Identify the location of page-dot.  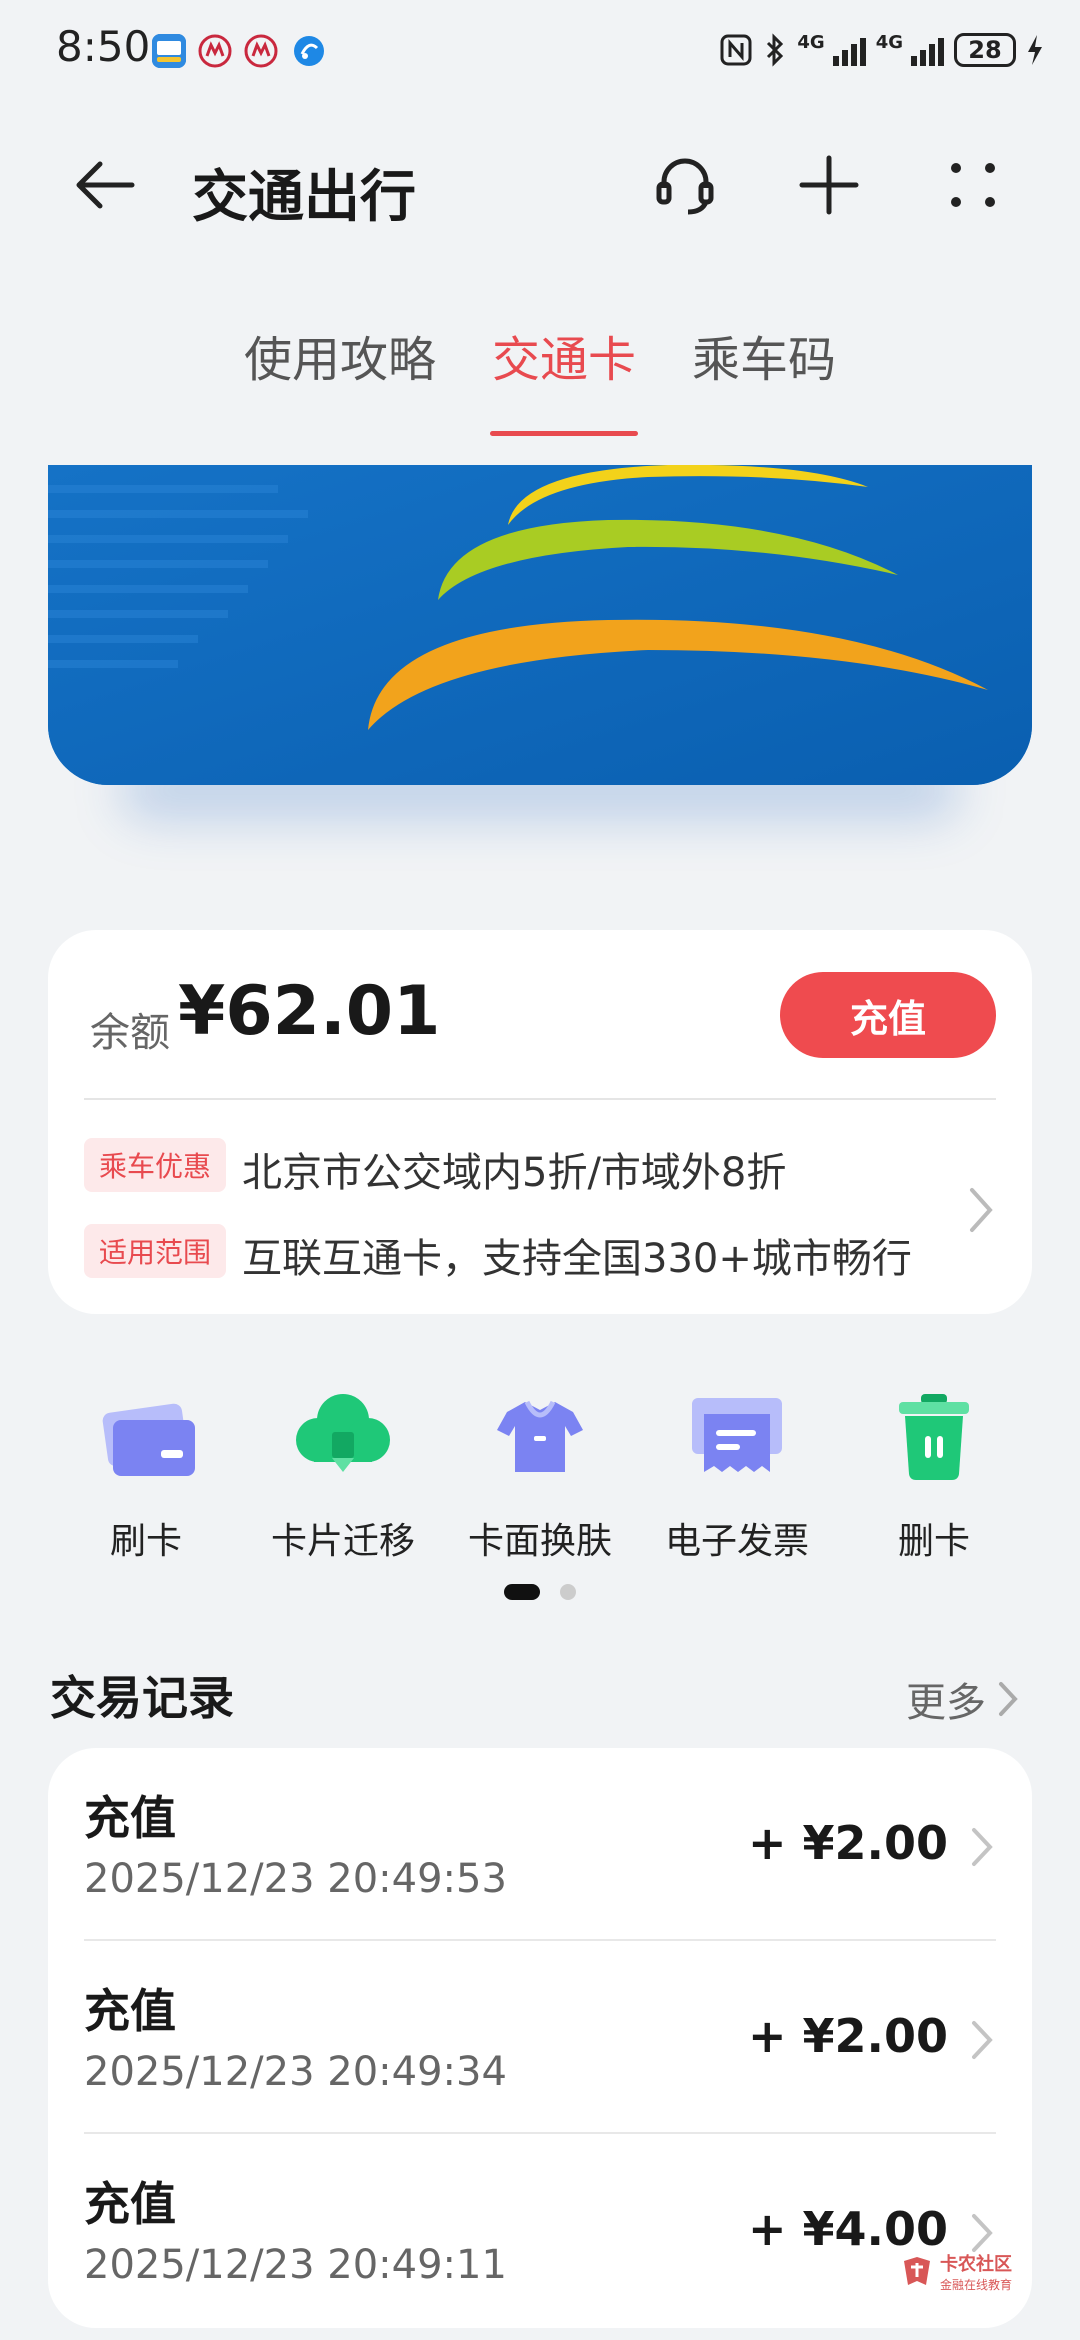
(568, 1592).